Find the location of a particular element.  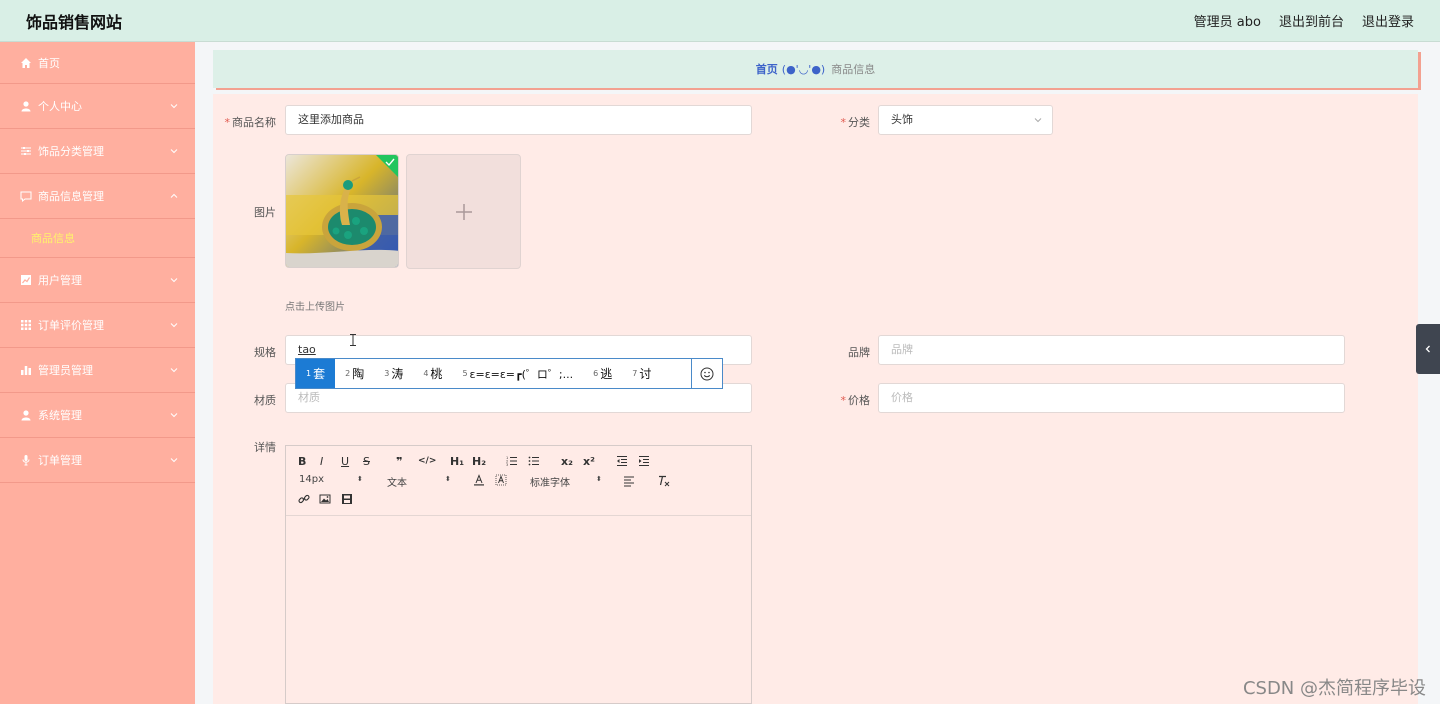

code-button: </> is located at coordinates (427, 461).